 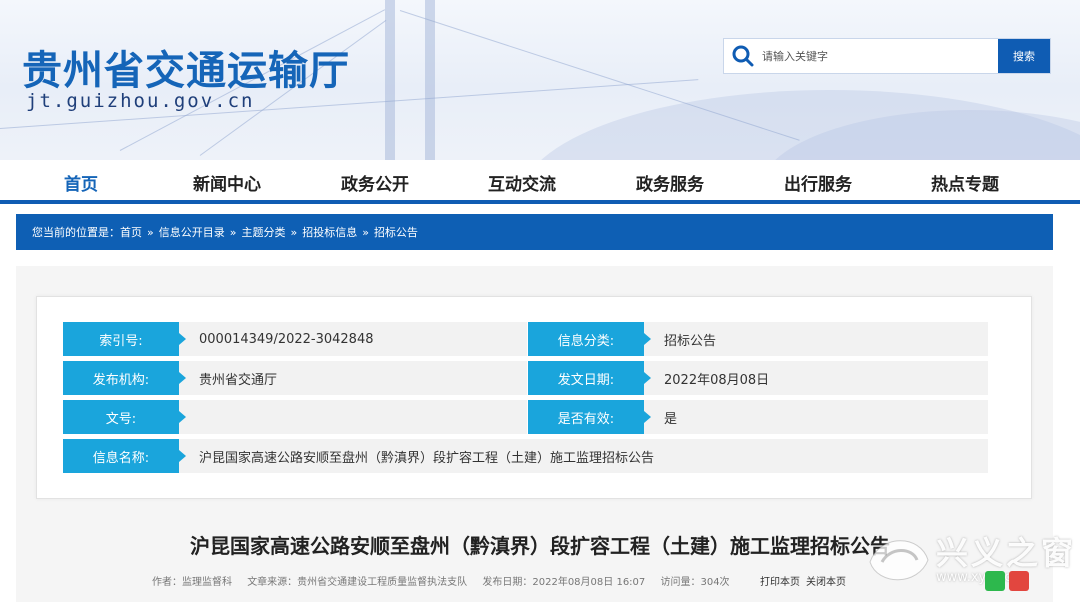 I want to click on info-value-publisher: 贵州省交通厅, so click(x=353, y=378).